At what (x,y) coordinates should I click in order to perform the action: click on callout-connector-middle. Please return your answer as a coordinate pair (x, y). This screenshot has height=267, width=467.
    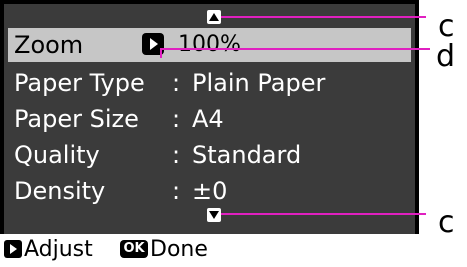
    Looking at the image, I should click on (161, 53).